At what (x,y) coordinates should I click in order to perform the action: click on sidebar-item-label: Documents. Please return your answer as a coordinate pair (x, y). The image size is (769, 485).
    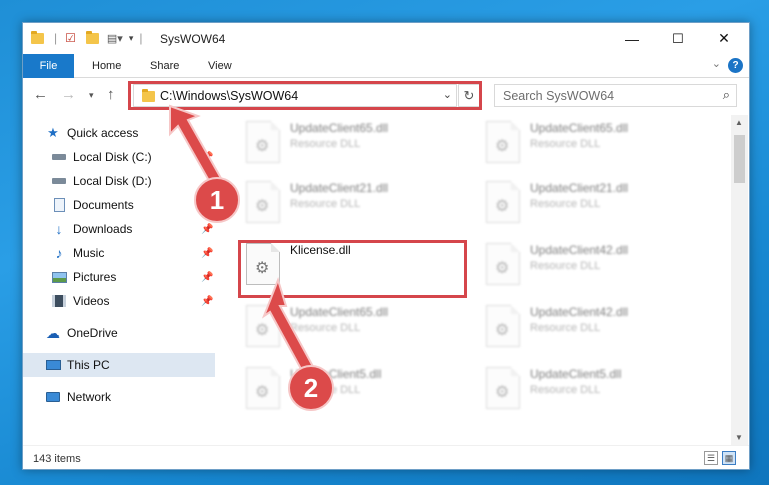
    Looking at the image, I should click on (103, 205).